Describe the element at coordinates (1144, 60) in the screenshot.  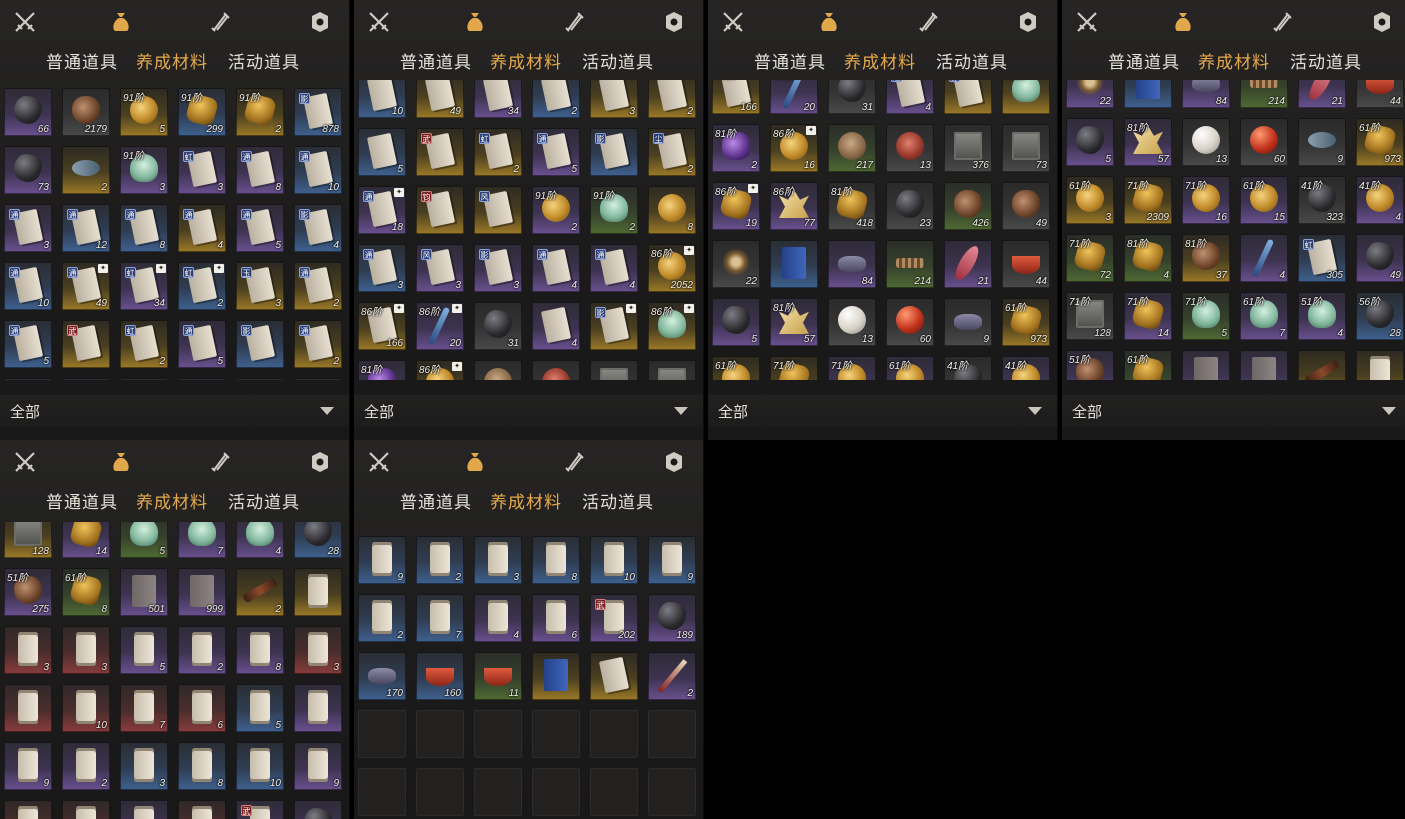
I see `tab-common-items: 普通道具` at that location.